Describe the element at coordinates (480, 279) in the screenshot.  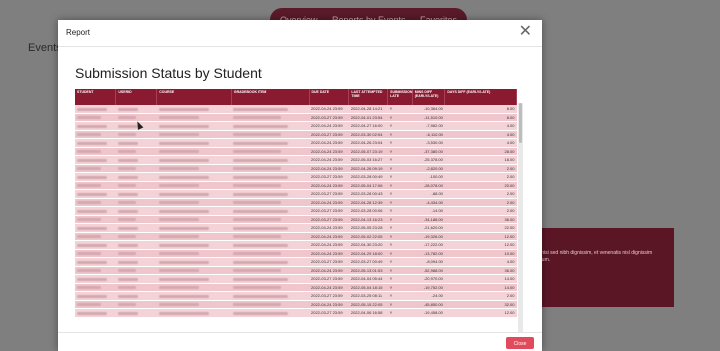
I see `table-cell: 14.00` at that location.